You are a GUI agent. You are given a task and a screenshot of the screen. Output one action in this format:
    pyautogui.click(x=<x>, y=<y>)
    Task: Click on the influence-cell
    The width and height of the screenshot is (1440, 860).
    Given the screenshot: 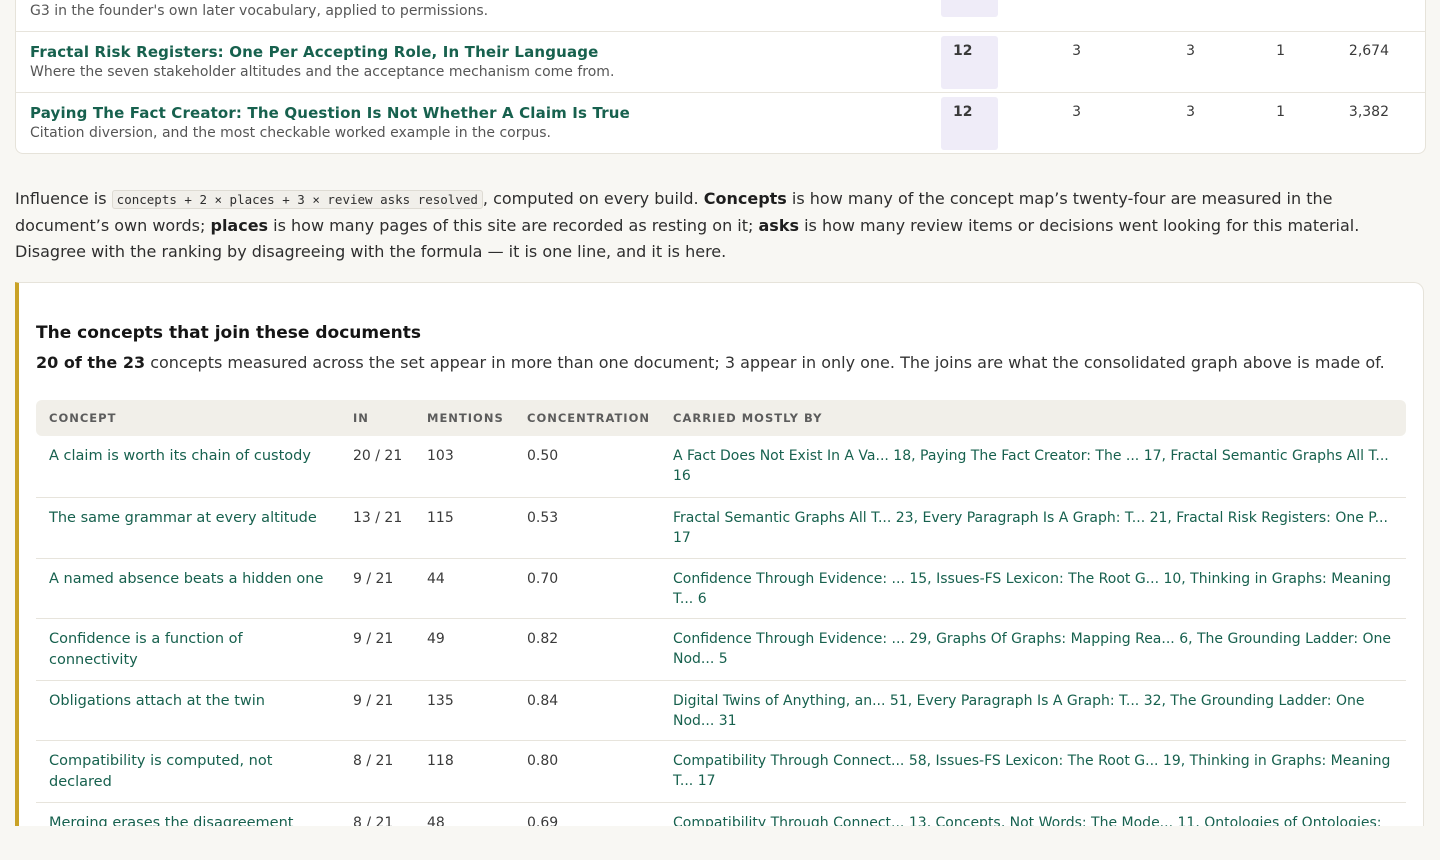 What is the action you would take?
    pyautogui.click(x=969, y=8)
    